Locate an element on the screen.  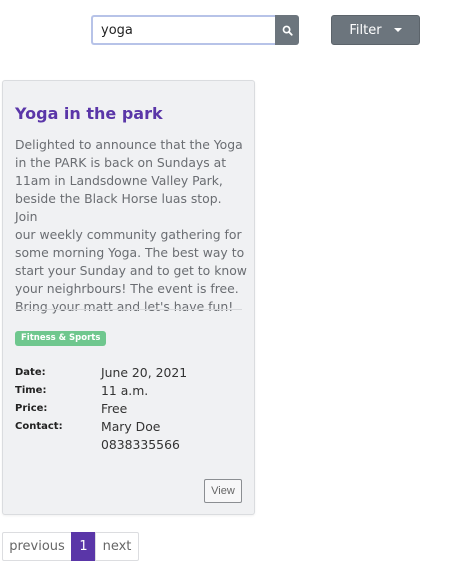
caret-down-icon is located at coordinates (397, 30).